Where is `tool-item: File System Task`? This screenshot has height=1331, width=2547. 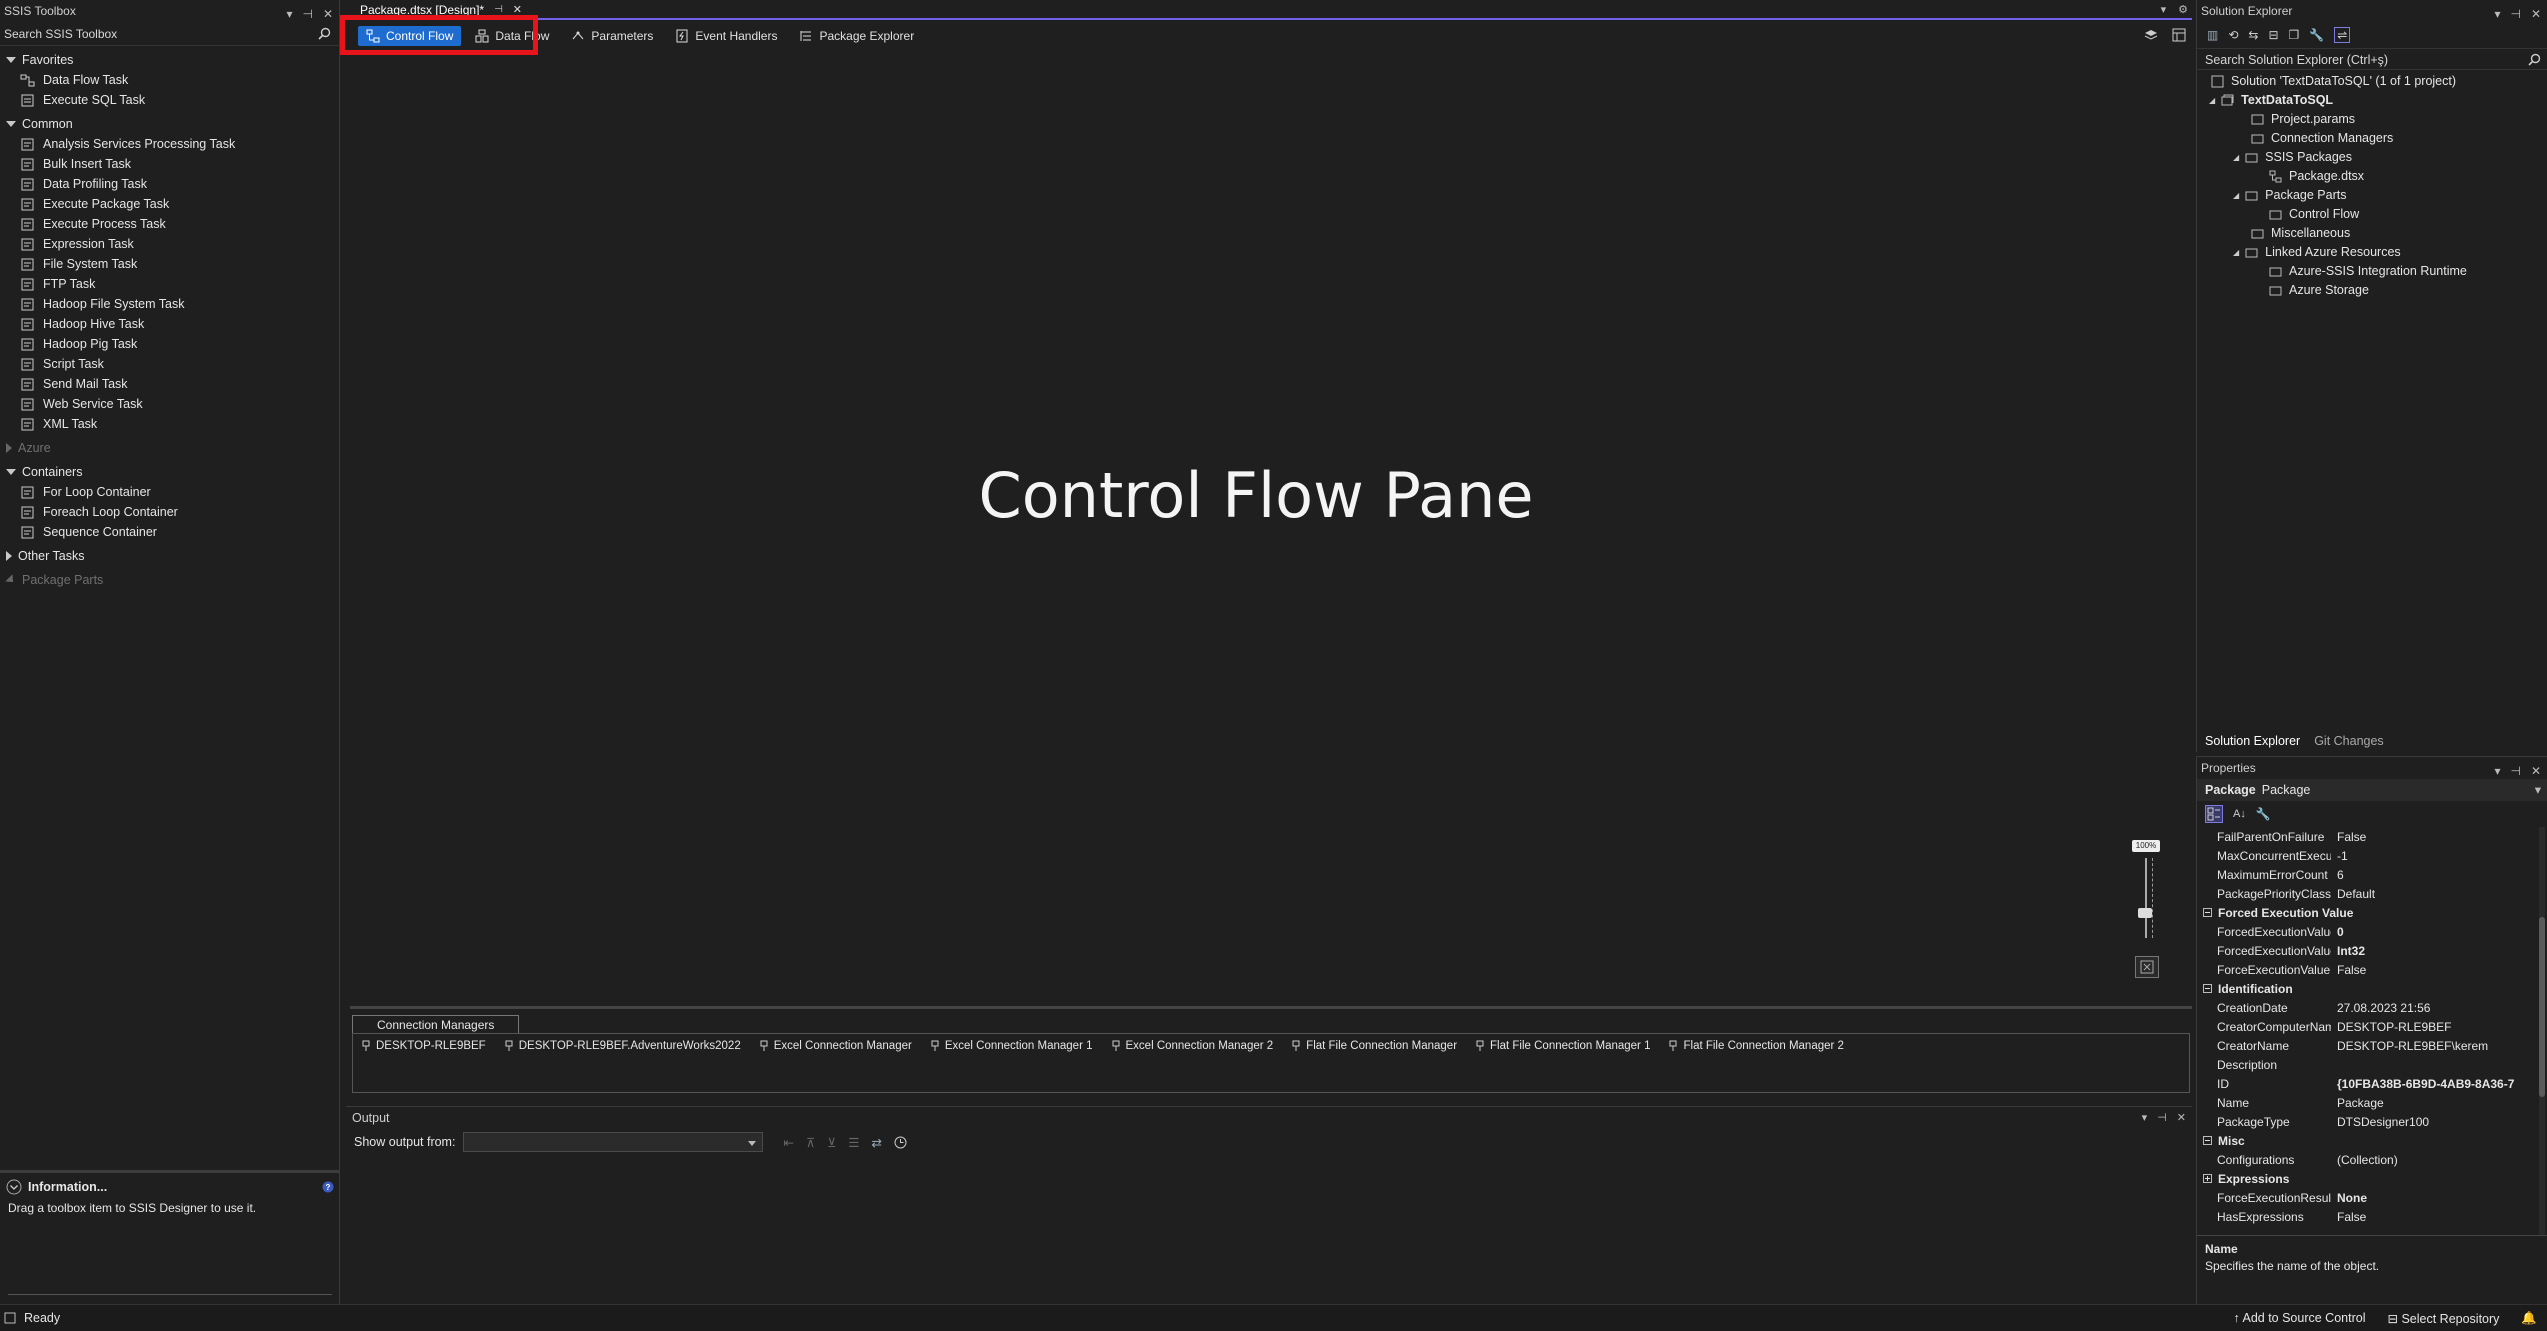 tool-item: File System Task is located at coordinates (169, 264).